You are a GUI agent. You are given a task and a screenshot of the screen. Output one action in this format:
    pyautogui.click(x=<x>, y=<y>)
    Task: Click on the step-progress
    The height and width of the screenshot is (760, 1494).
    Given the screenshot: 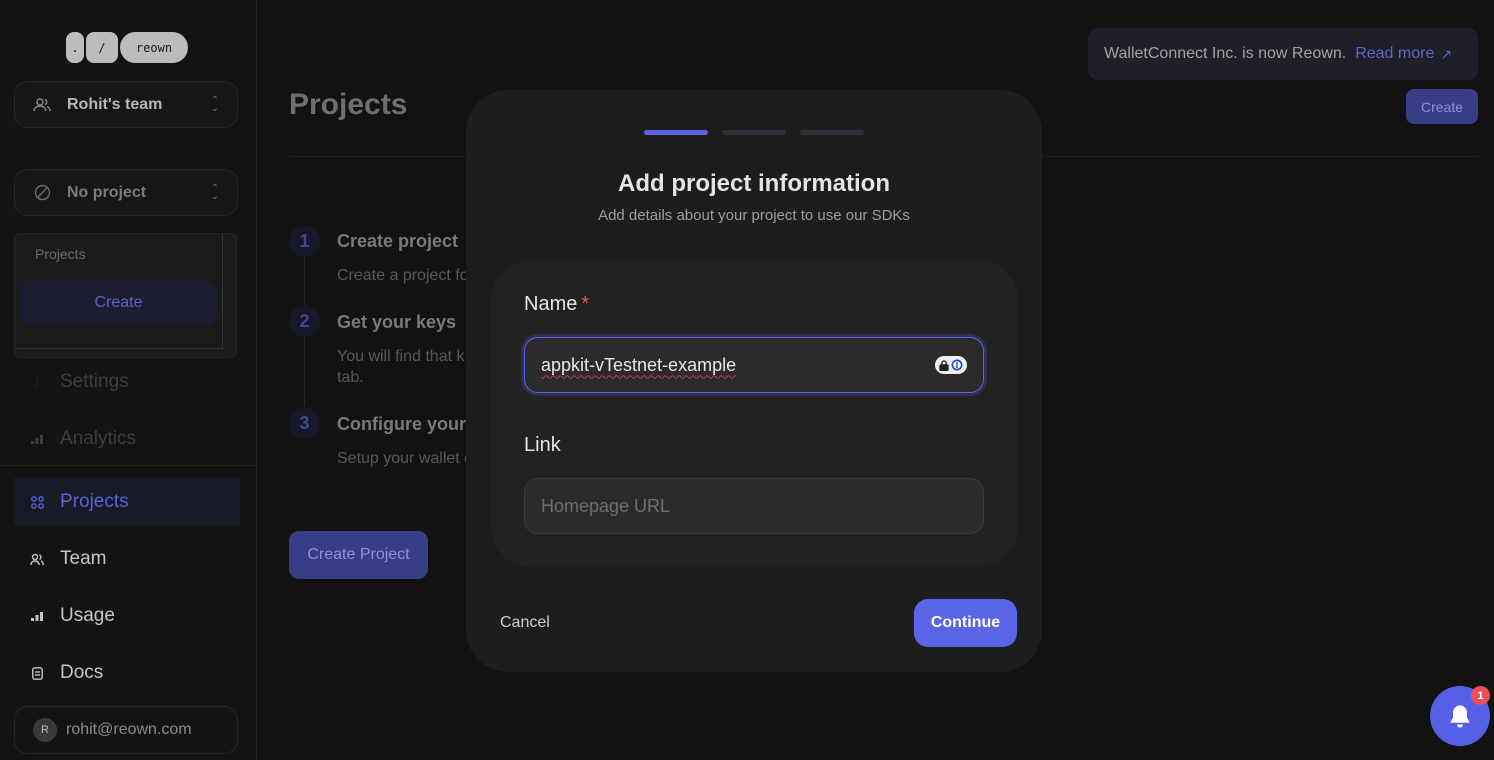 What is the action you would take?
    pyautogui.click(x=754, y=132)
    